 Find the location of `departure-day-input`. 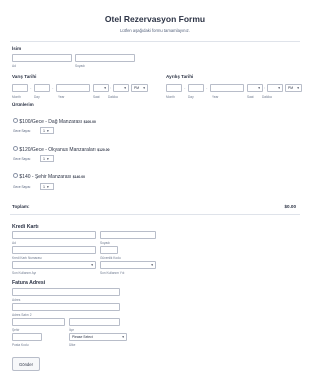

departure-day-input is located at coordinates (196, 88).